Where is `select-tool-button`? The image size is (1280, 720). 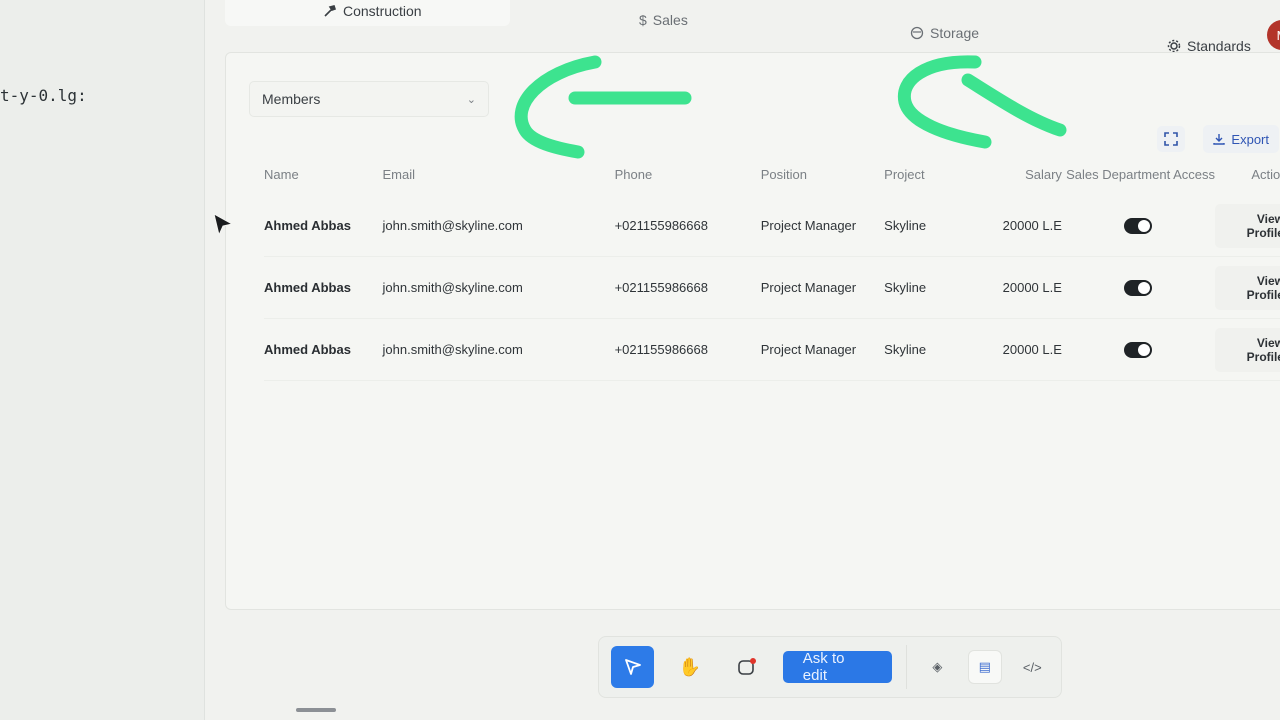 select-tool-button is located at coordinates (633, 667).